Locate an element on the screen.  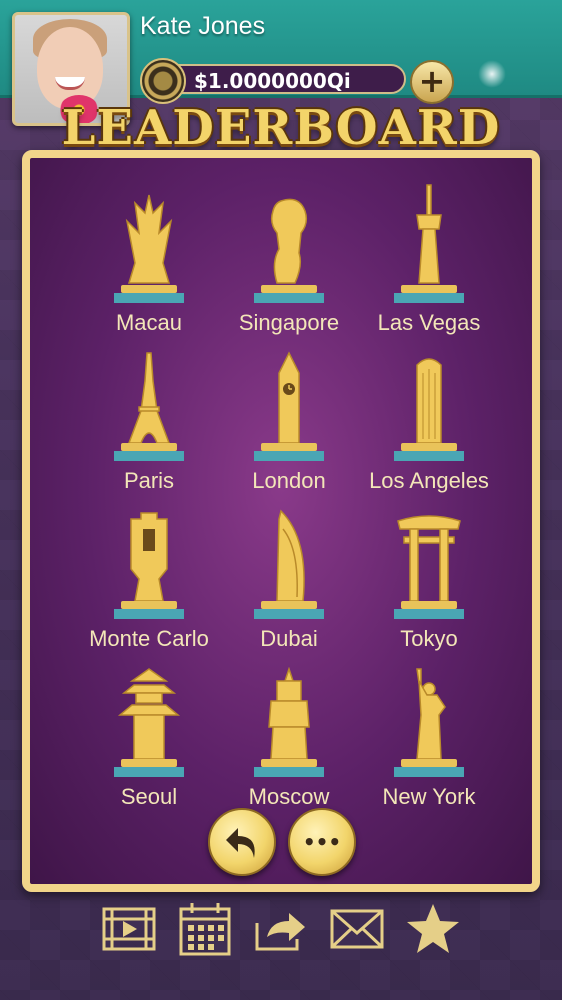
video-icon is located at coordinates (129, 929).